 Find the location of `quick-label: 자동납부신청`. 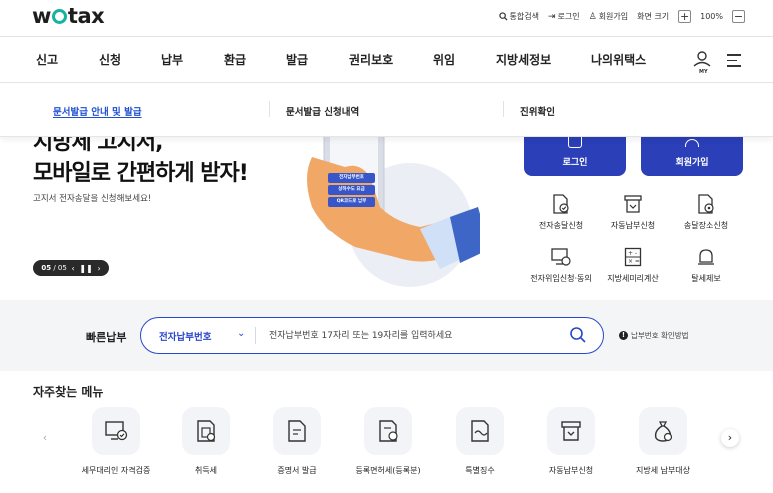

quick-label: 자동납부신청 is located at coordinates (633, 225).